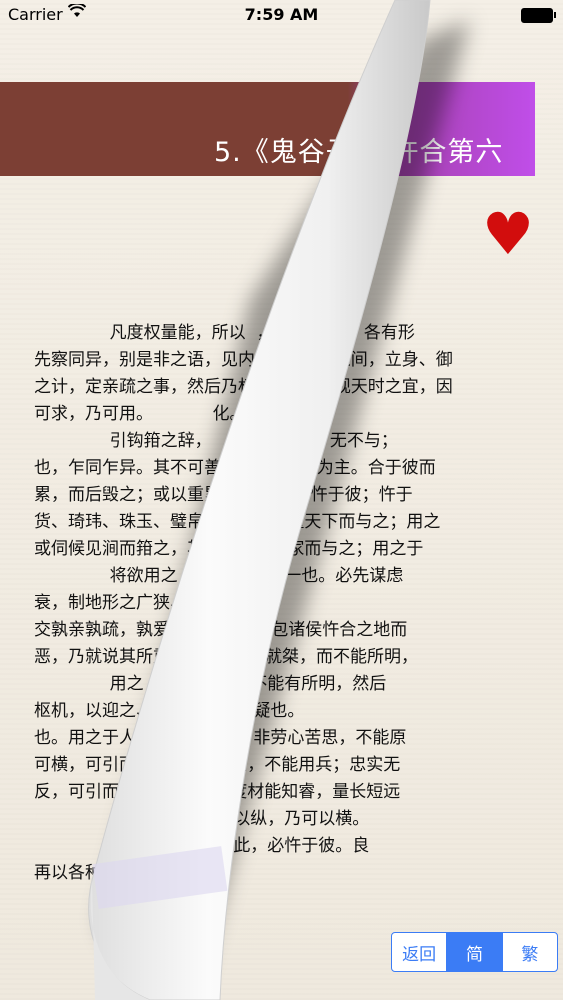 This screenshot has height=1000, width=563. Describe the element at coordinates (223, 495) in the screenshot. I see `body-line: 累，而后毁之；或以重累 反于是，忤于彼；忤于` at that location.